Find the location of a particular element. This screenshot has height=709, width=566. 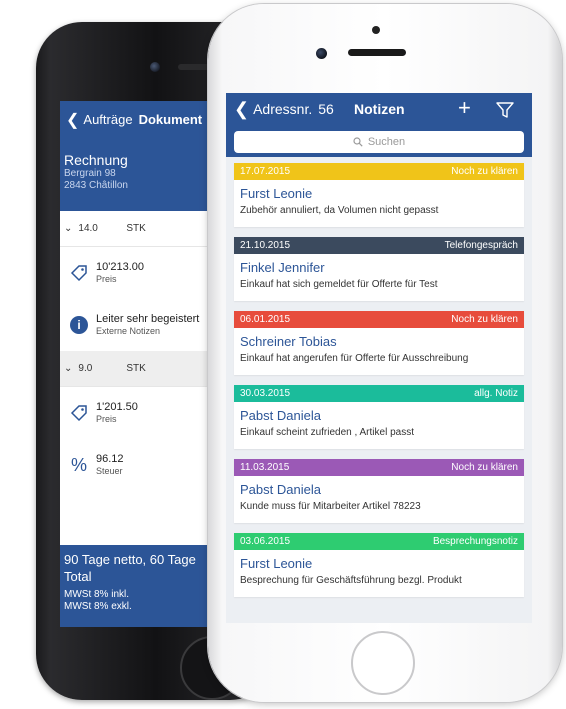

line-item-row: ⌄ 14.0 STK is located at coordinates (145, 229).